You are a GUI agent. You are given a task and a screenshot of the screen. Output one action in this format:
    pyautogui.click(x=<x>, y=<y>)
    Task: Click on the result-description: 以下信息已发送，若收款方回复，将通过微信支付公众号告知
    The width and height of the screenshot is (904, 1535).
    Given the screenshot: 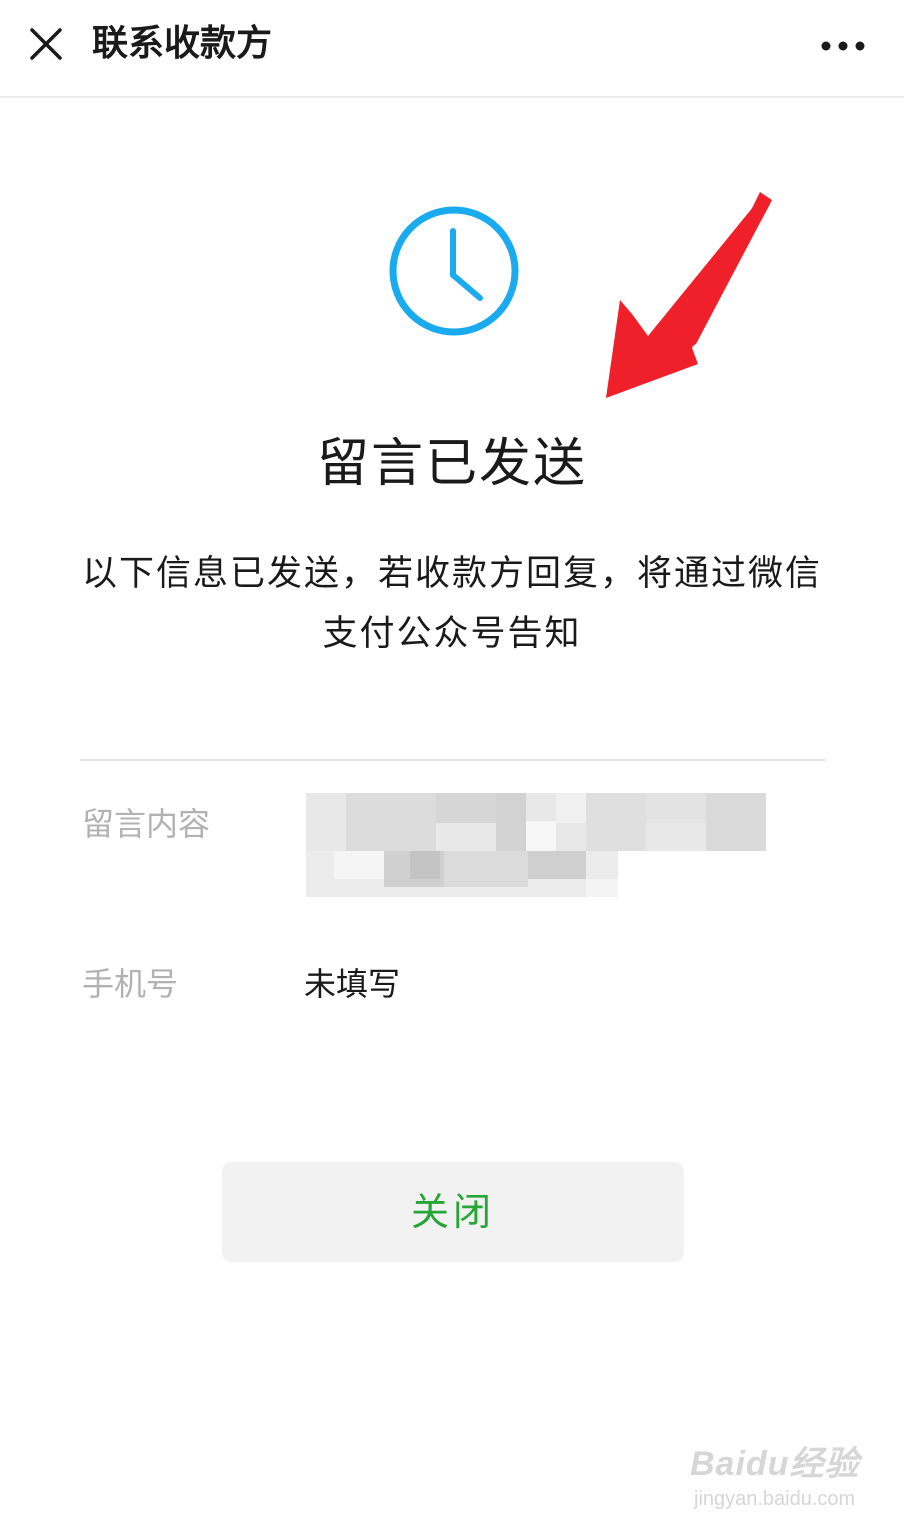 What is the action you would take?
    pyautogui.click(x=451, y=604)
    